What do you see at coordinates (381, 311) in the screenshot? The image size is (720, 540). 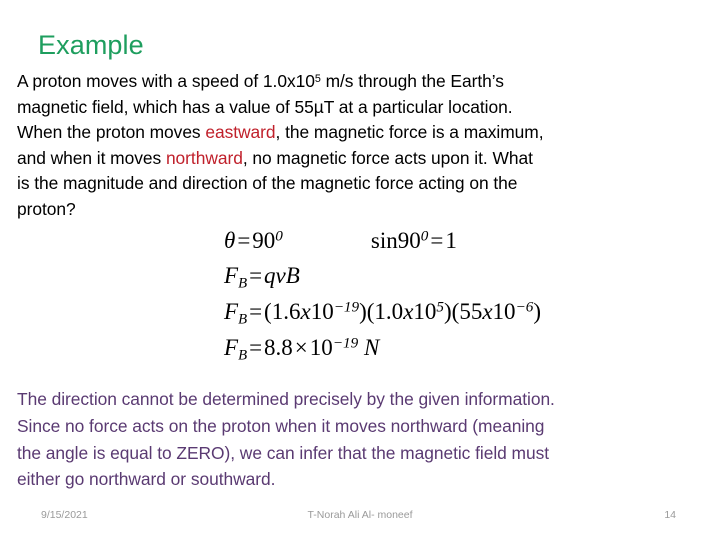 I see `math-number: )(1.0` at bounding box center [381, 311].